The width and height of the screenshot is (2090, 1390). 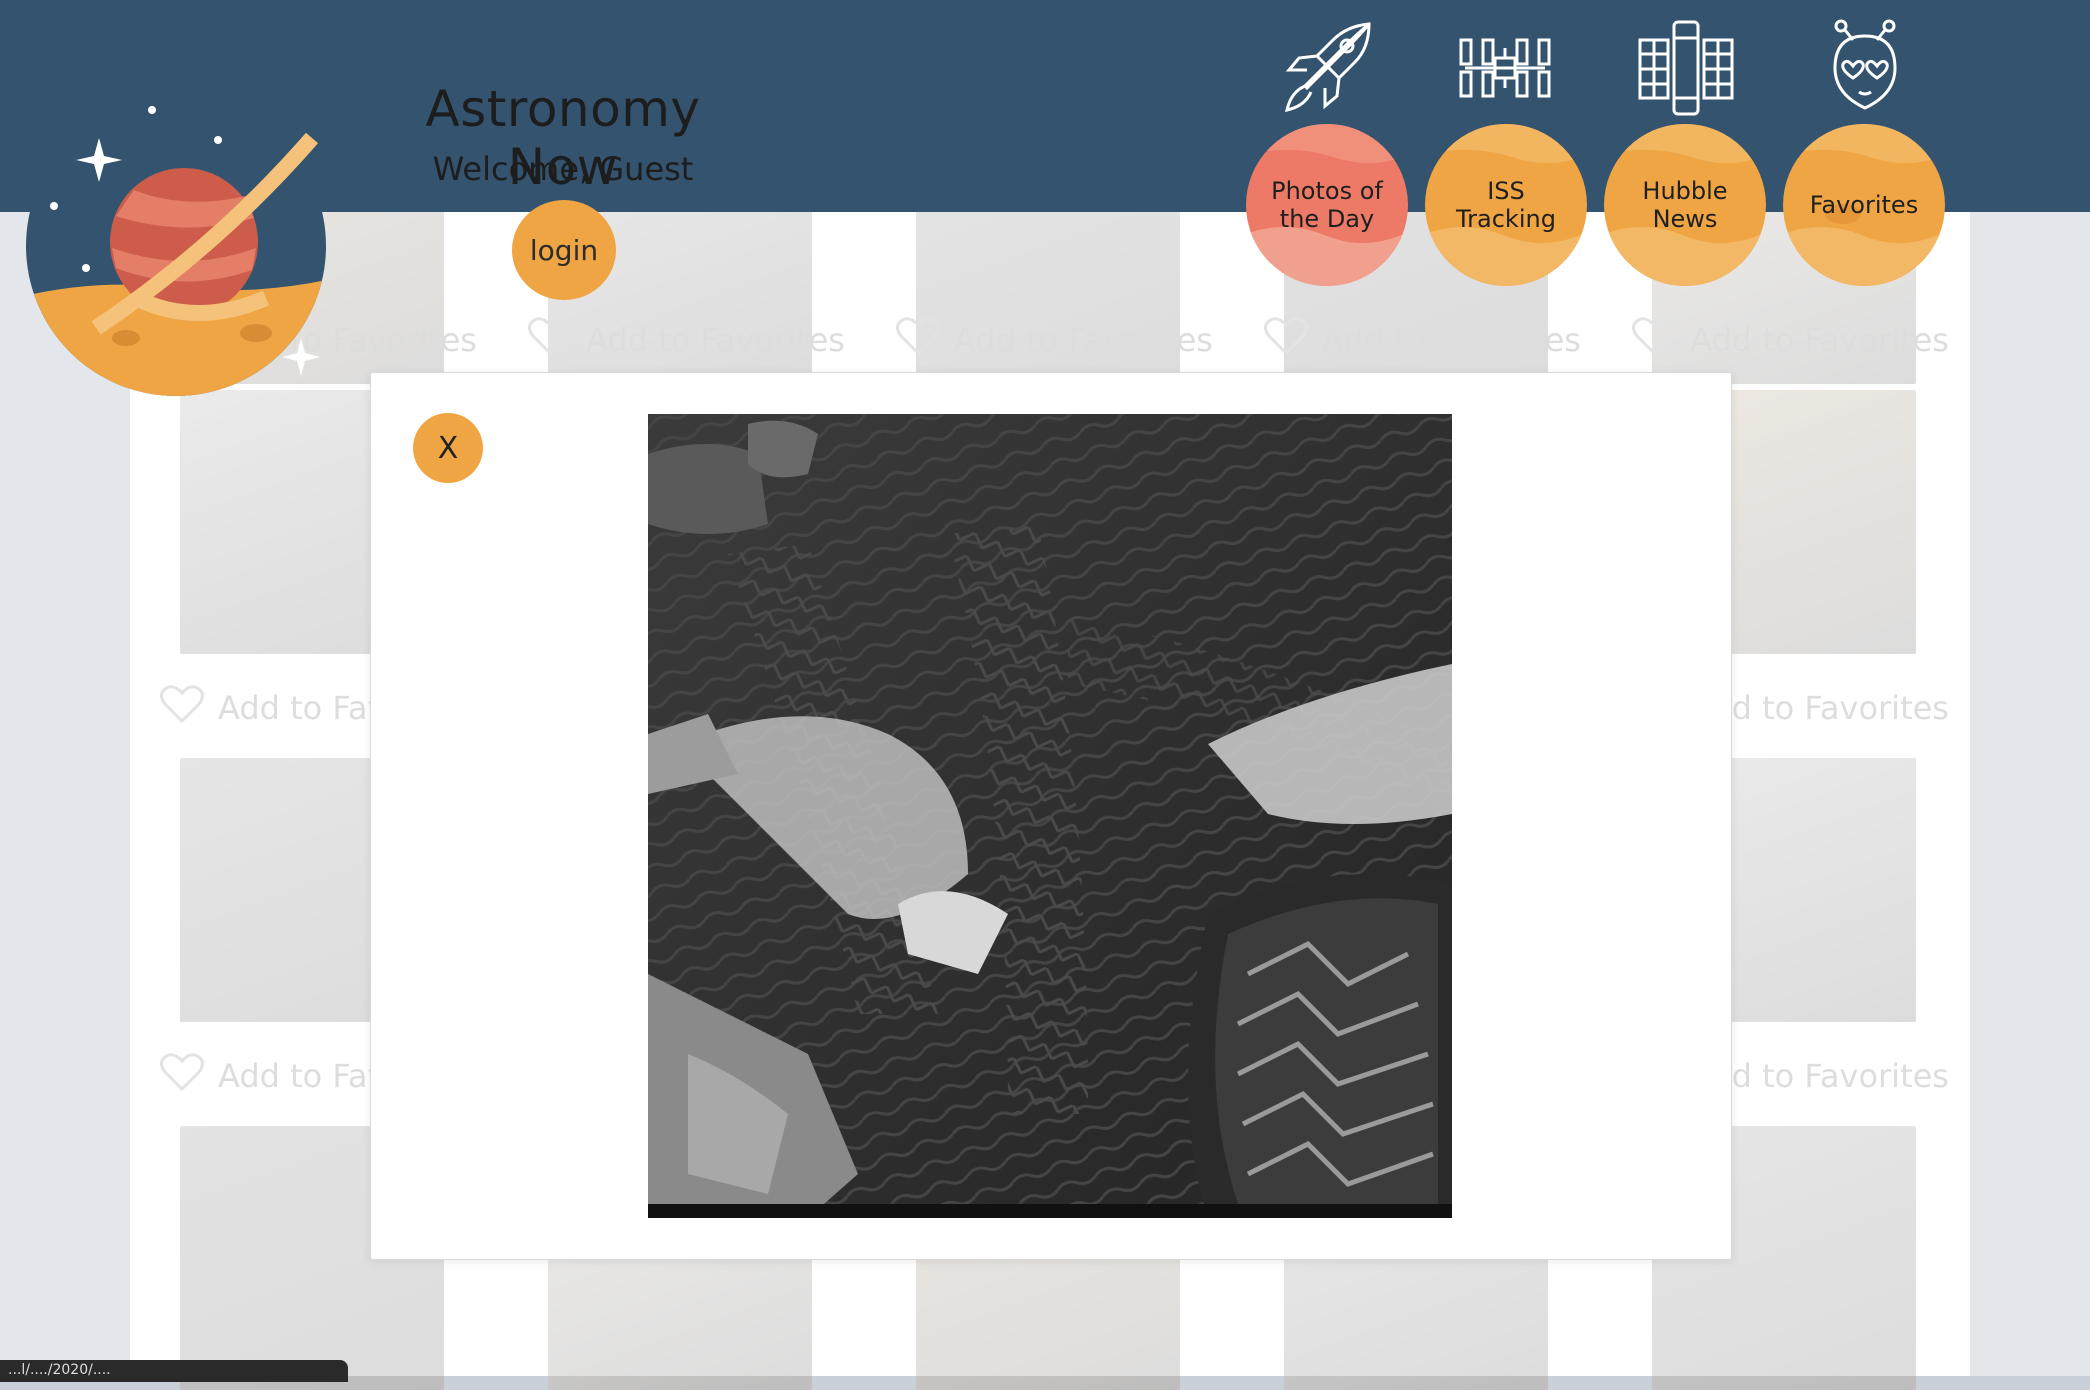 What do you see at coordinates (1328, 67) in the screenshot?
I see `rocket-icon` at bounding box center [1328, 67].